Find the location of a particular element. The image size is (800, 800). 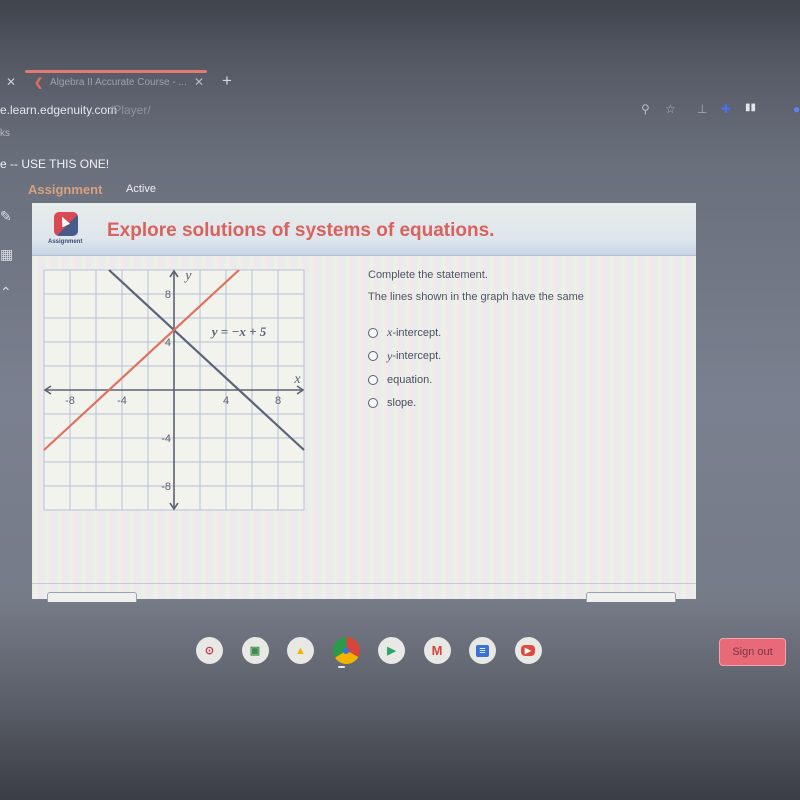

app-glyph: ⊙ is located at coordinates (209, 651).